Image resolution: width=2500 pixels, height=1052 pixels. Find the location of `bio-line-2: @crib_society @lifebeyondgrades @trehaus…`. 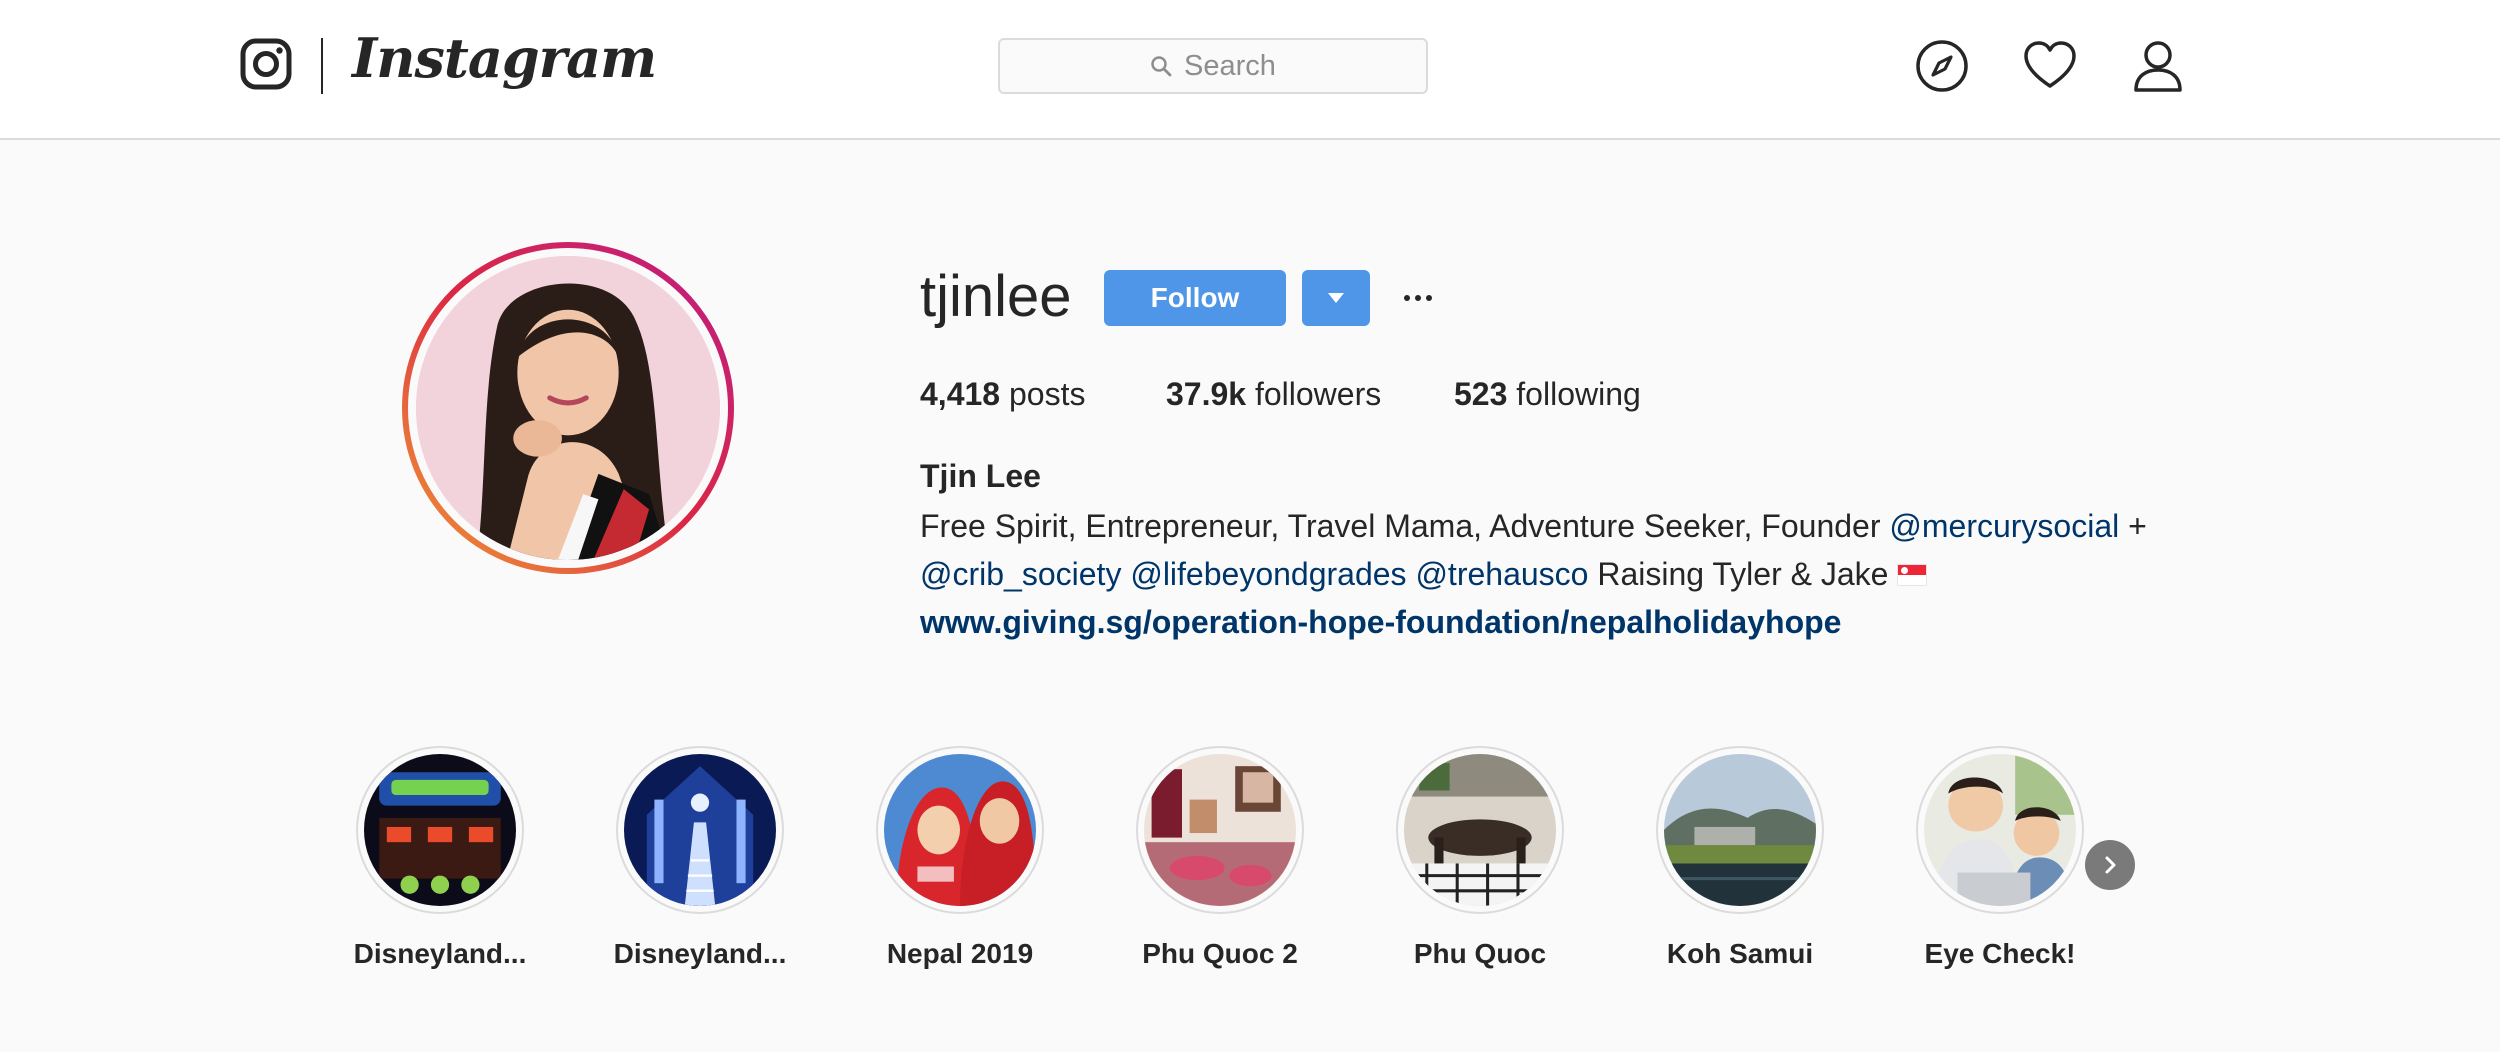

bio-line-2: @crib_society @lifebeyondgrades @trehaus… is located at coordinates (1424, 574).